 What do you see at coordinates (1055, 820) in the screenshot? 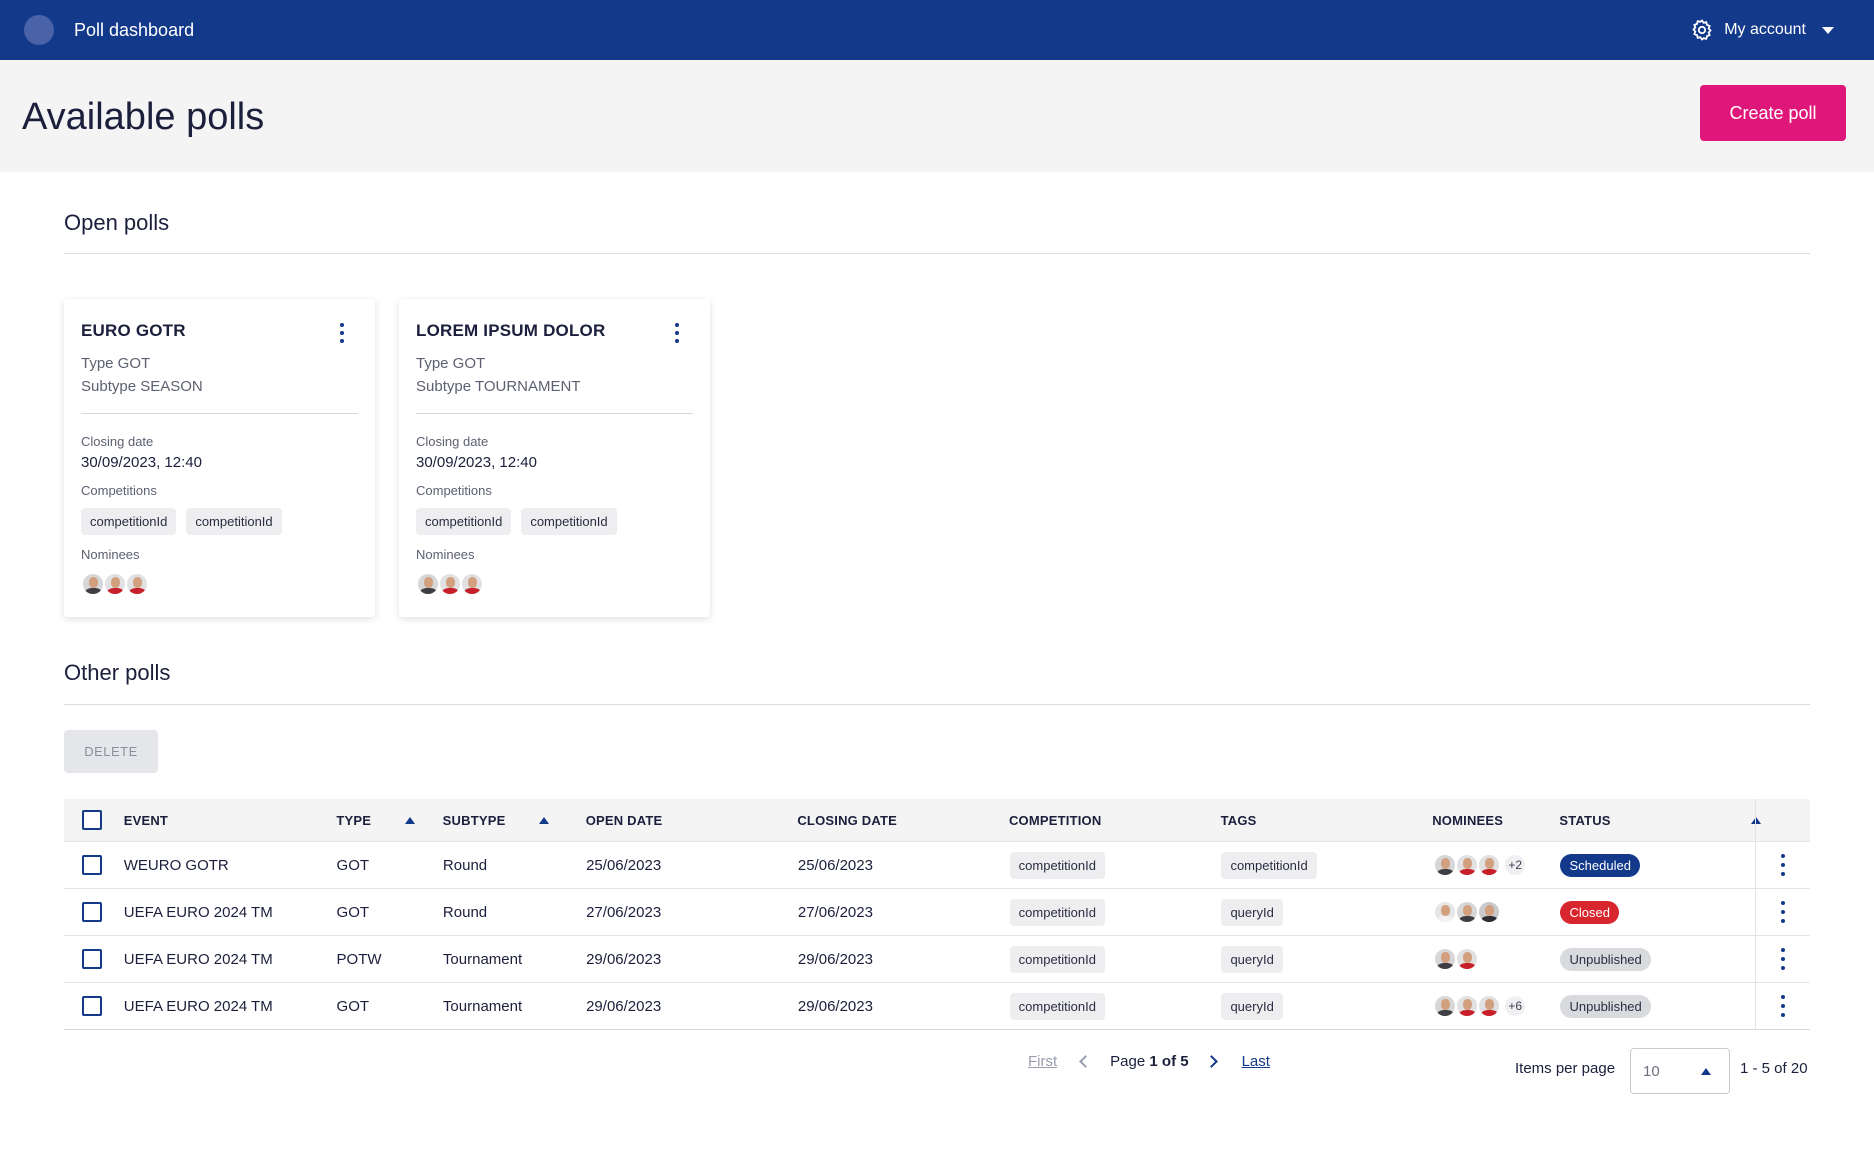
I see `column-header-competition: COMPETITION` at bounding box center [1055, 820].